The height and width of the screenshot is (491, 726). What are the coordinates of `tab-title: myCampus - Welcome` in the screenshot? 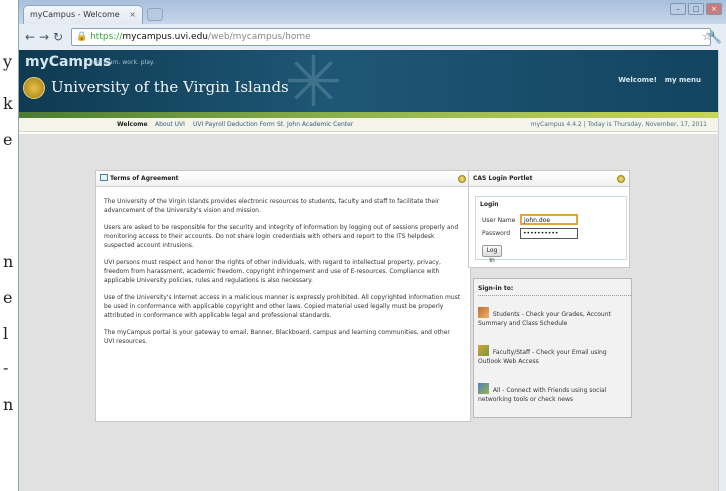 It's located at (75, 14).